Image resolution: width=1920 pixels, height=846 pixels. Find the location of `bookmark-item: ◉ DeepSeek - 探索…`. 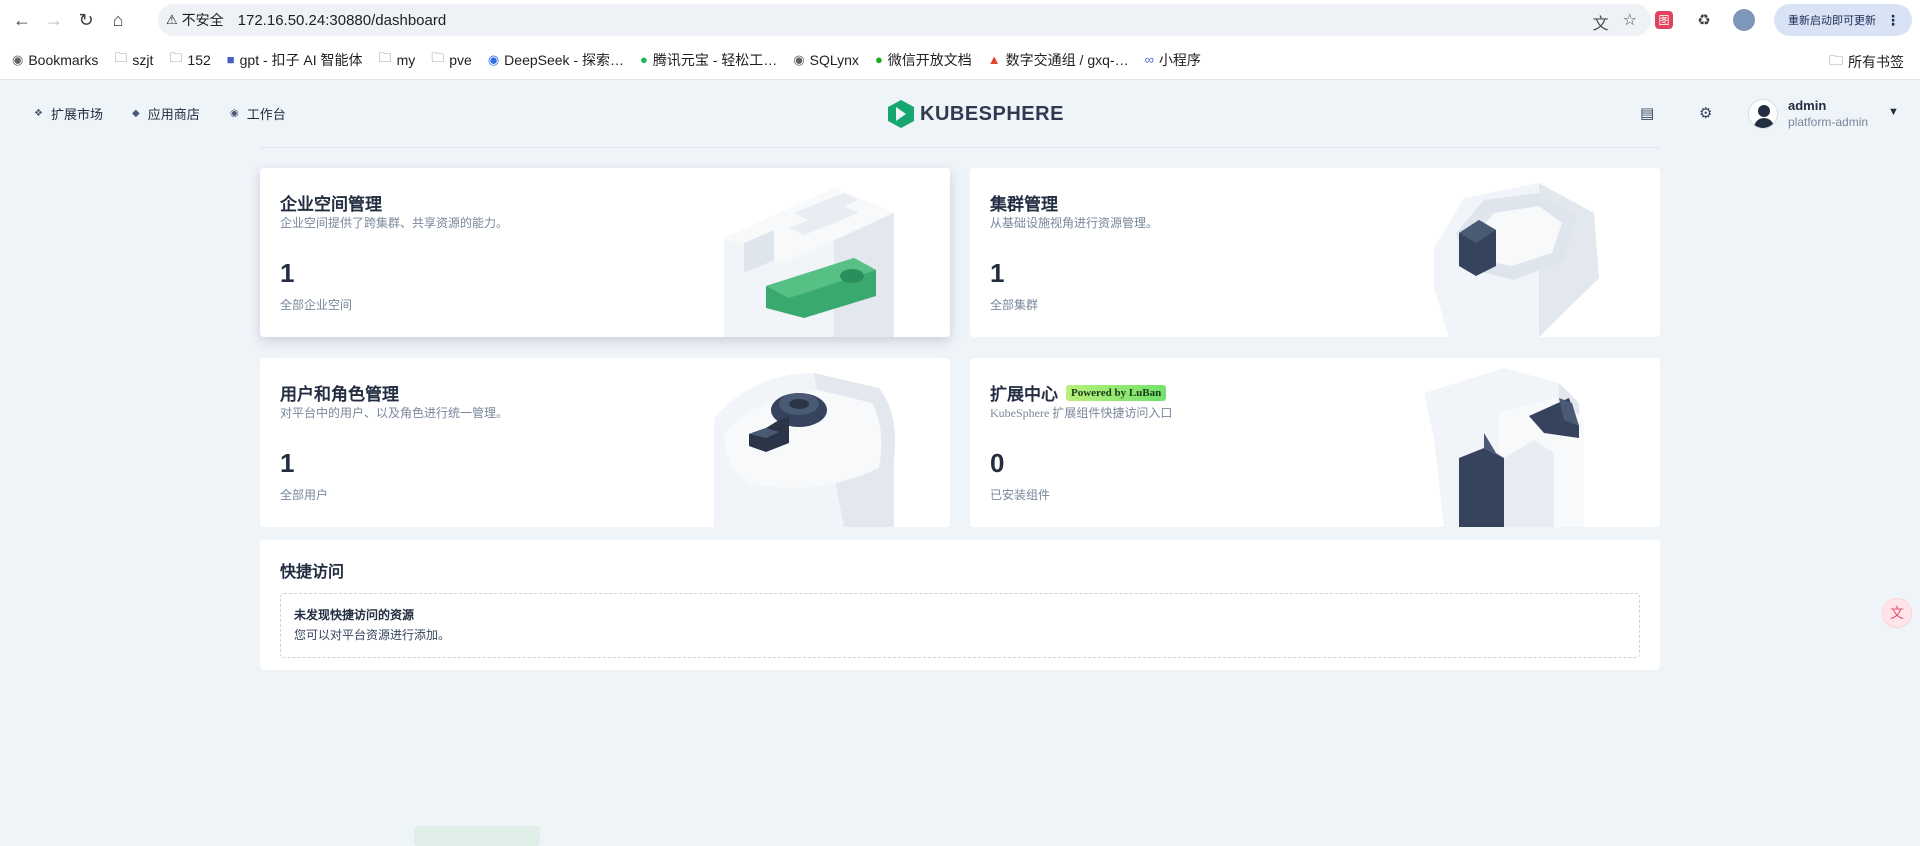

bookmark-item: ◉ DeepSeek - 探索… is located at coordinates (556, 60).